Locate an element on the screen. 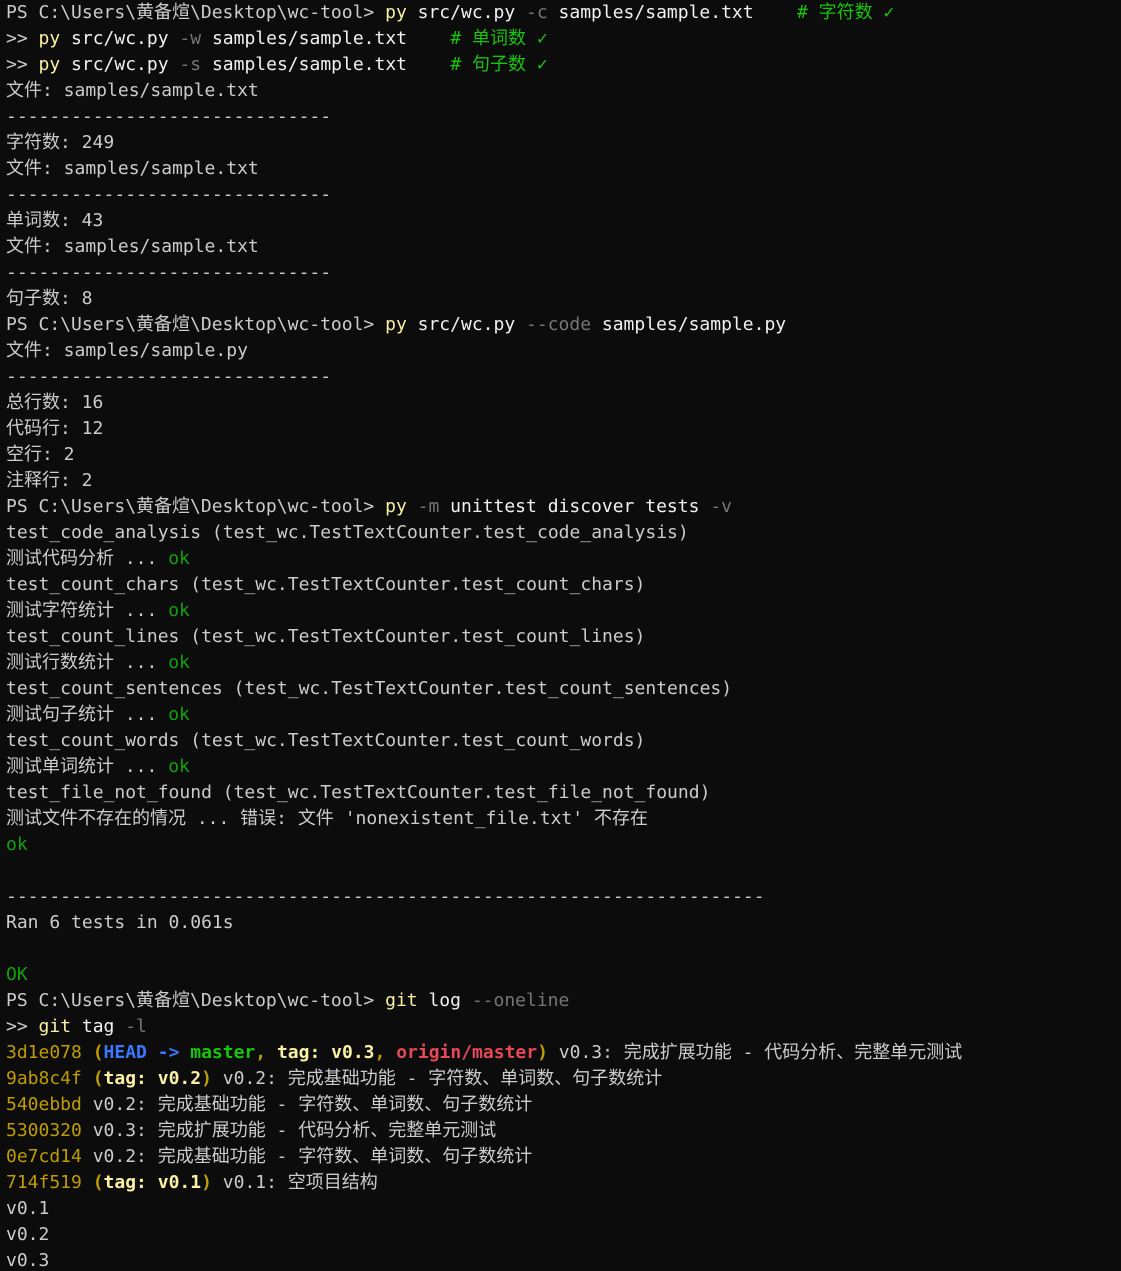  terminal-text-segment: OK is located at coordinates (17, 974).